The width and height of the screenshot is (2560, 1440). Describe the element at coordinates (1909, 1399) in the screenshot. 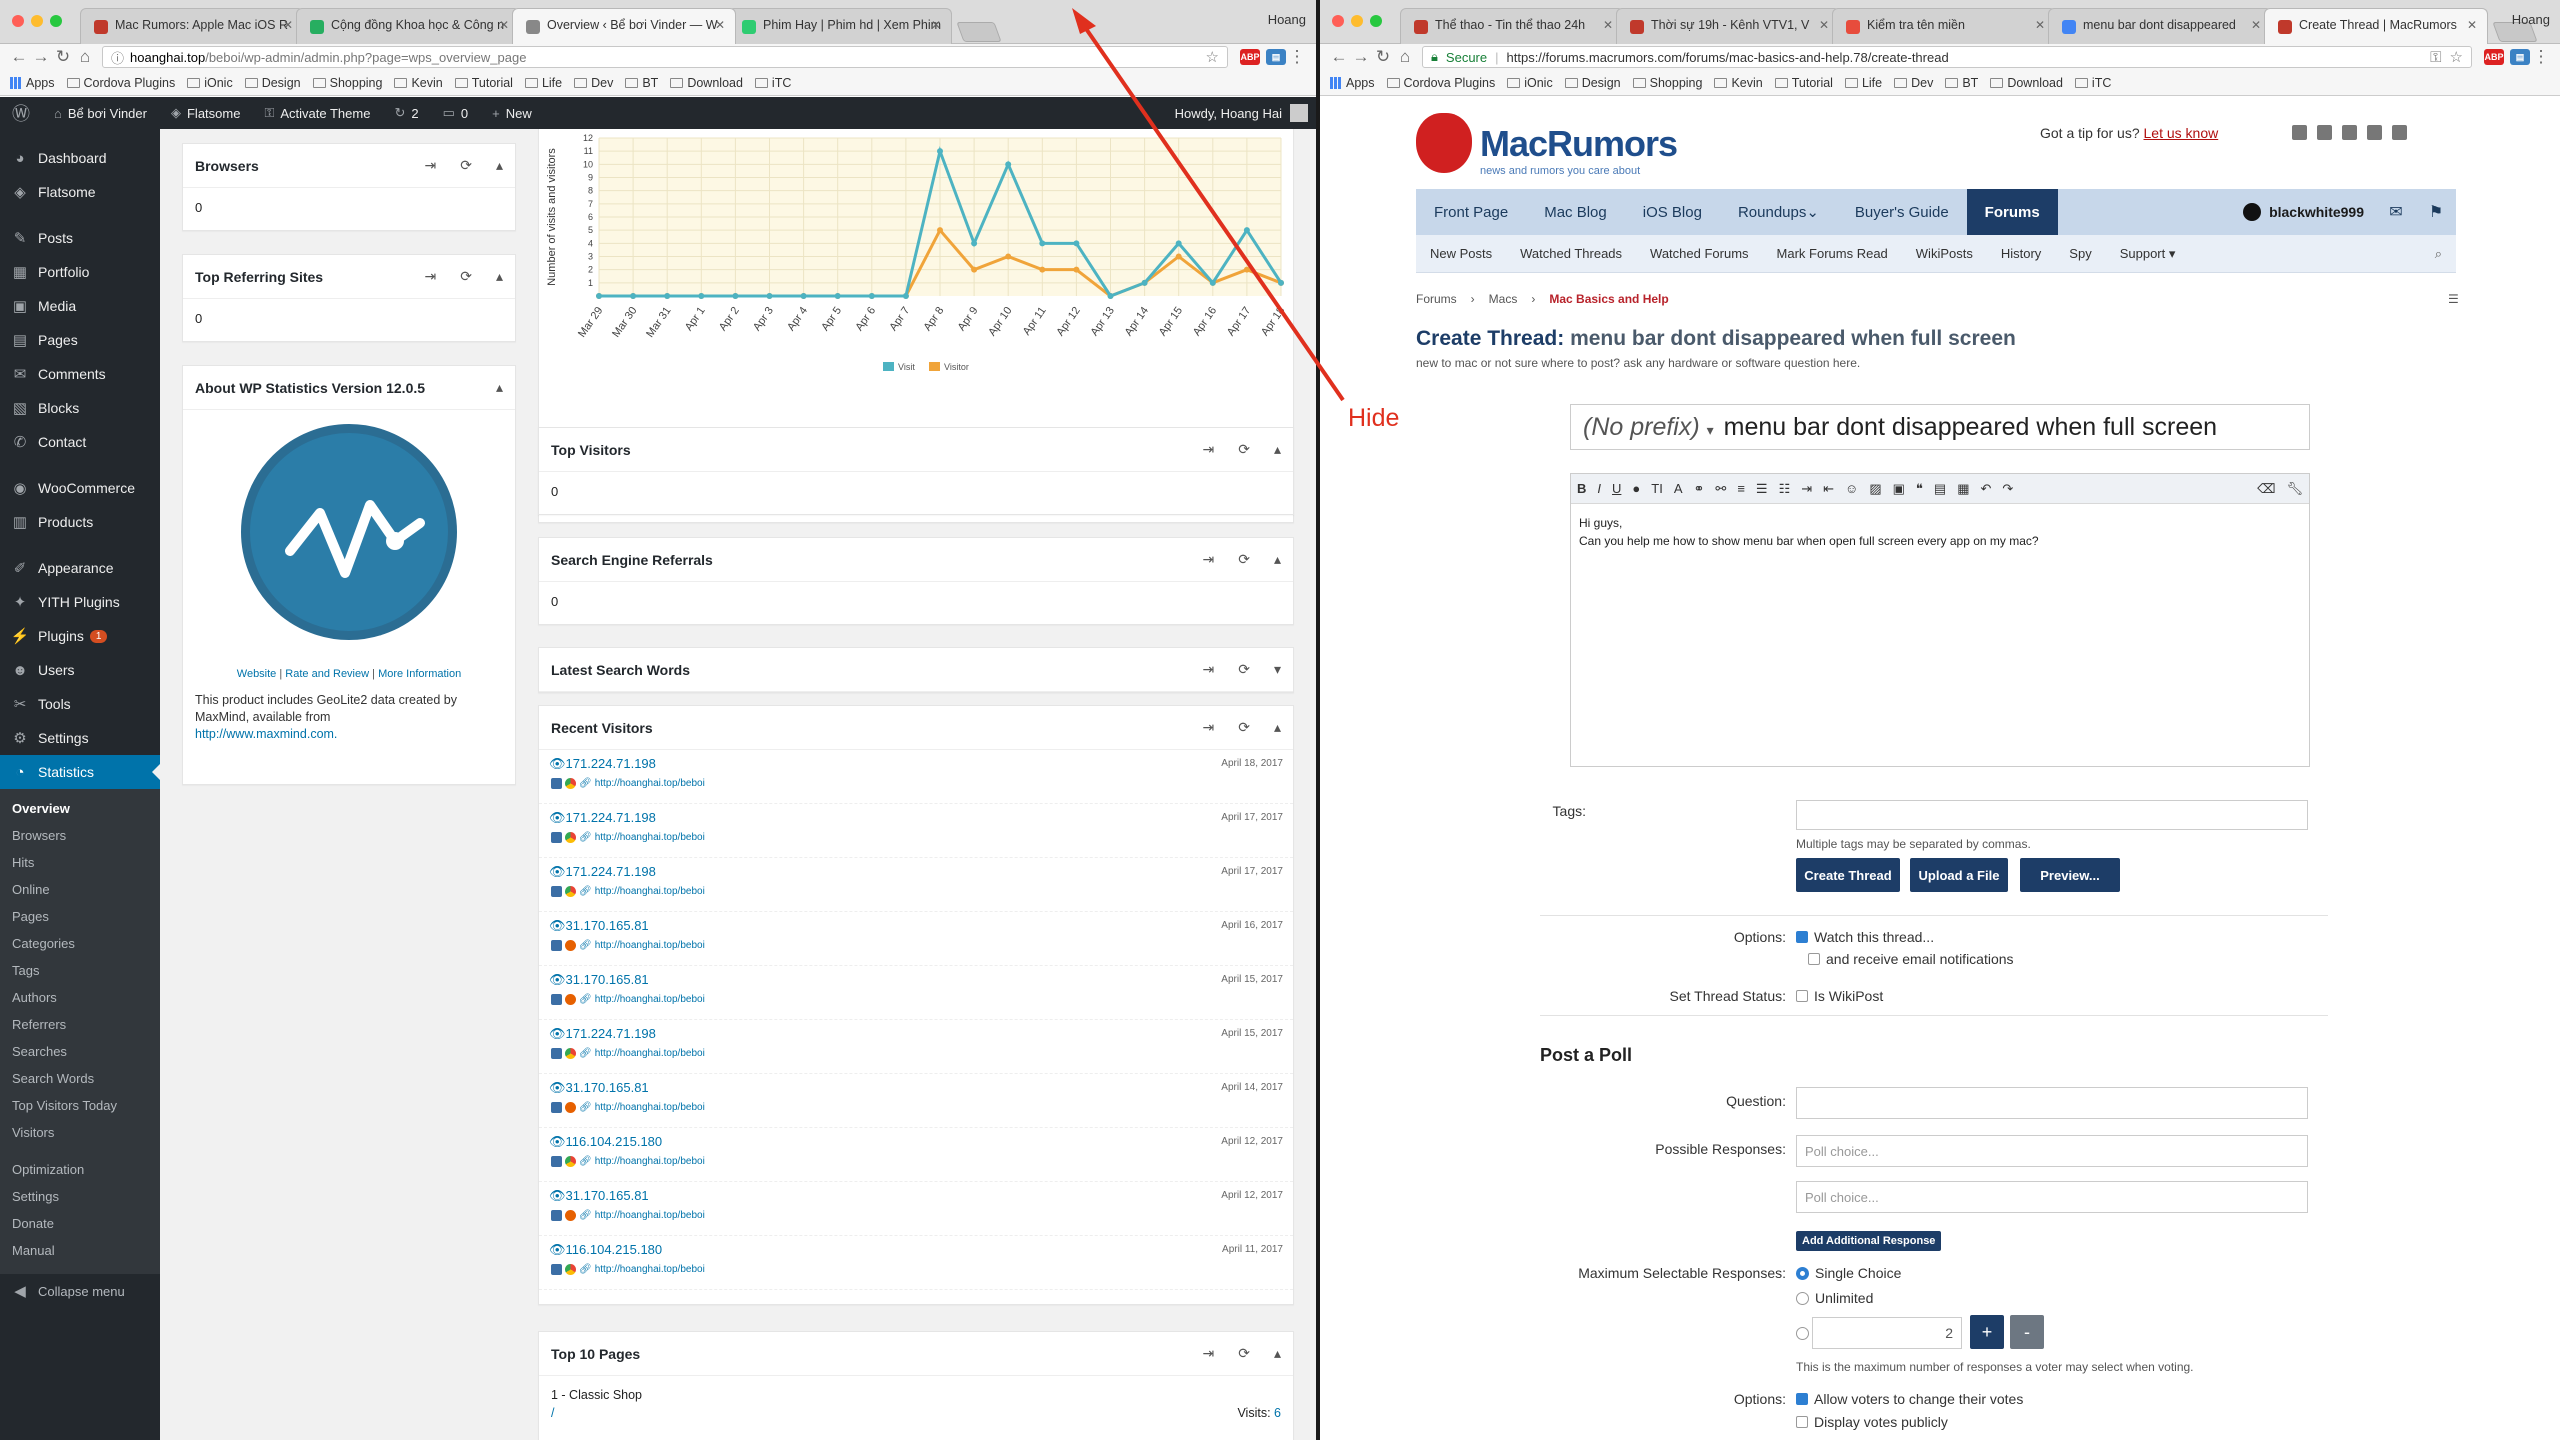

I see `change-votes-option: Allow voters to change their votes` at that location.